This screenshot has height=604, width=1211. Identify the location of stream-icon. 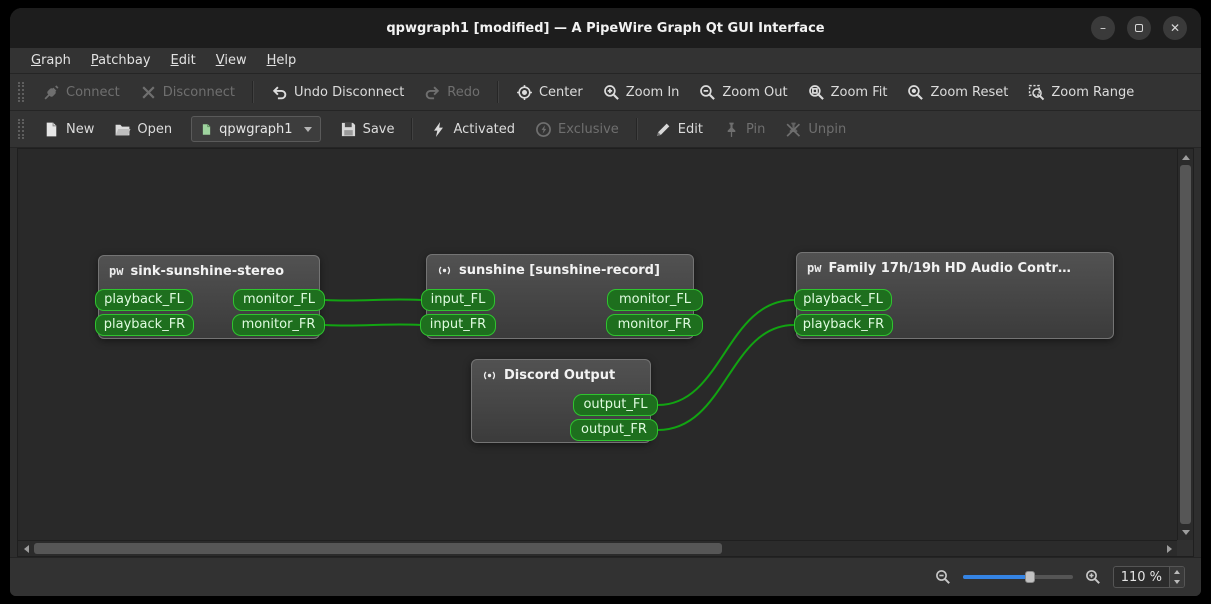
(489, 375).